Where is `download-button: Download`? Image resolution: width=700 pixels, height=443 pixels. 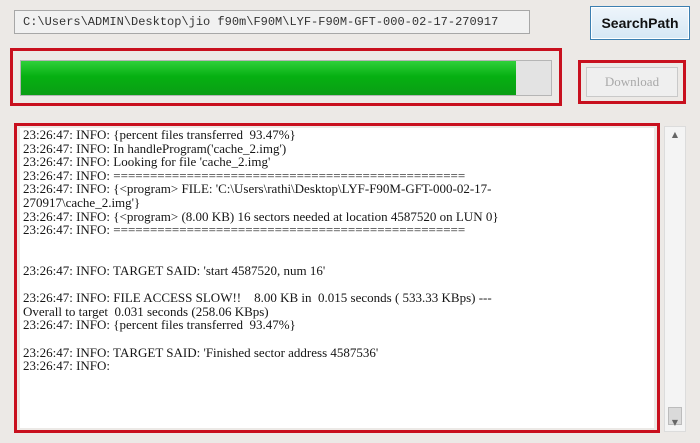 download-button: Download is located at coordinates (632, 82).